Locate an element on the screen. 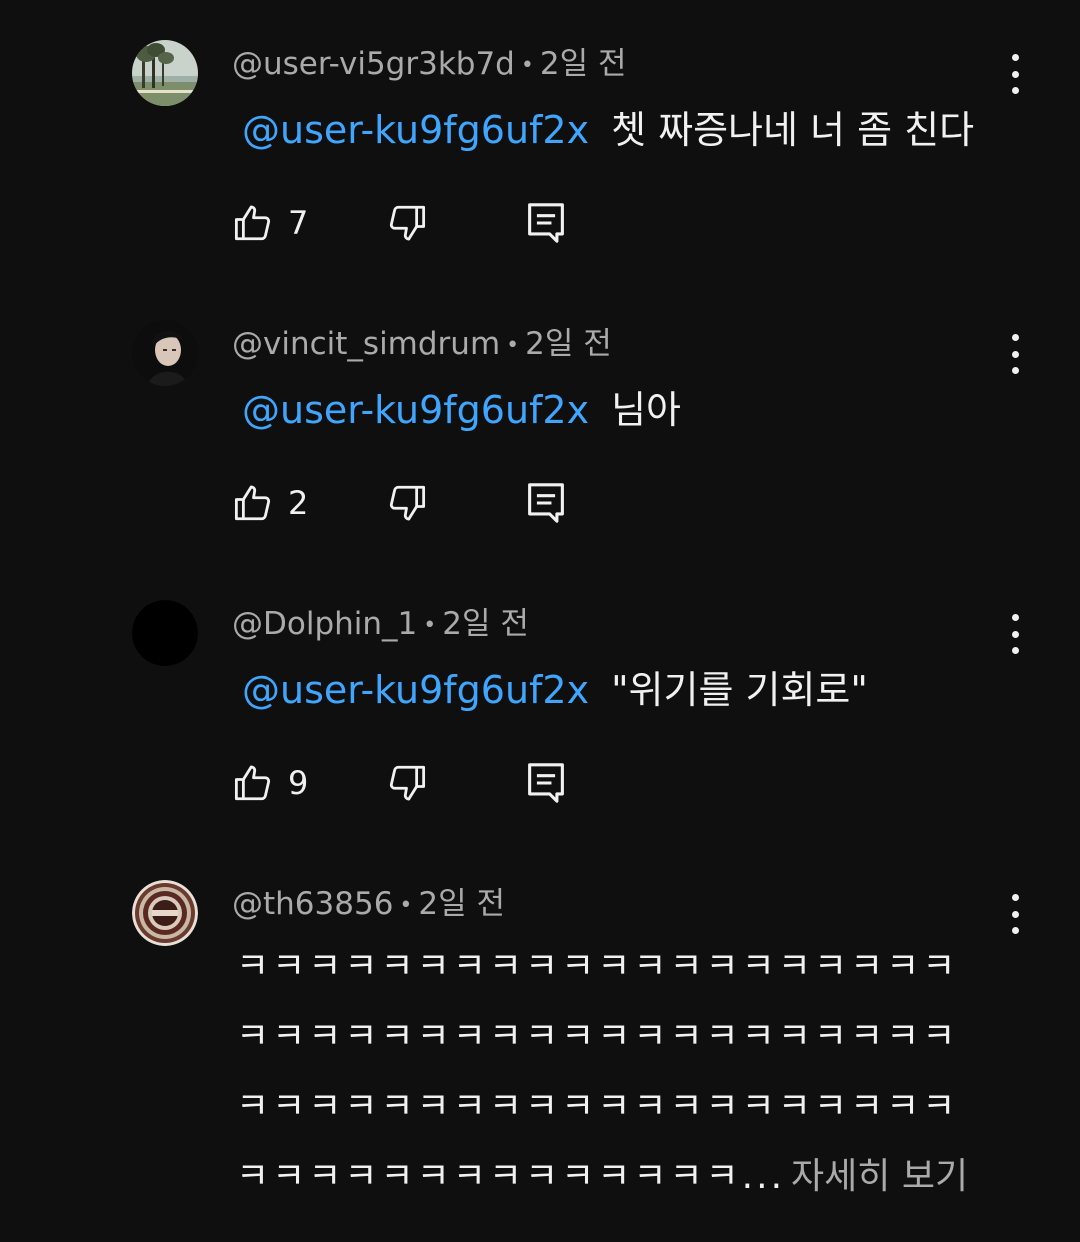 The height and width of the screenshot is (1242, 1080). like-count: 2 is located at coordinates (298, 503).